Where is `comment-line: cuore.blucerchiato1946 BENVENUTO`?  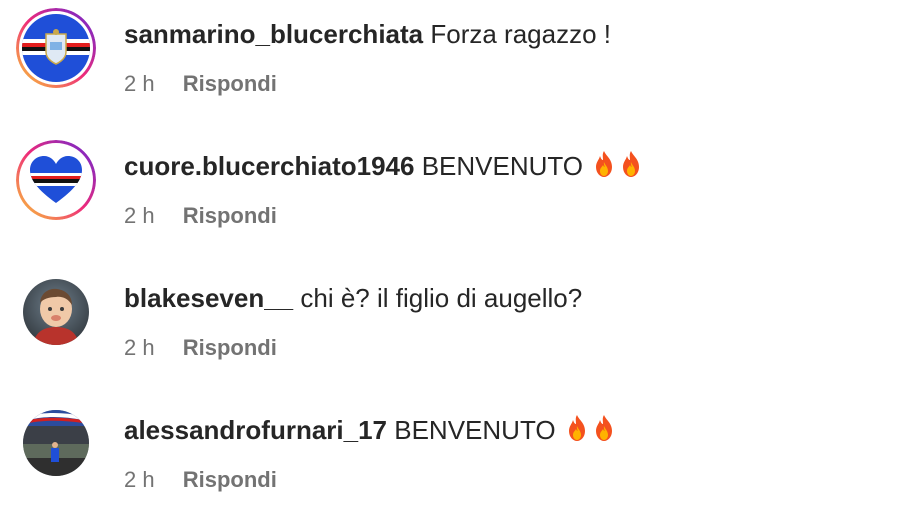
comment-line: cuore.blucerchiato1946 BENVENUTO is located at coordinates (384, 166).